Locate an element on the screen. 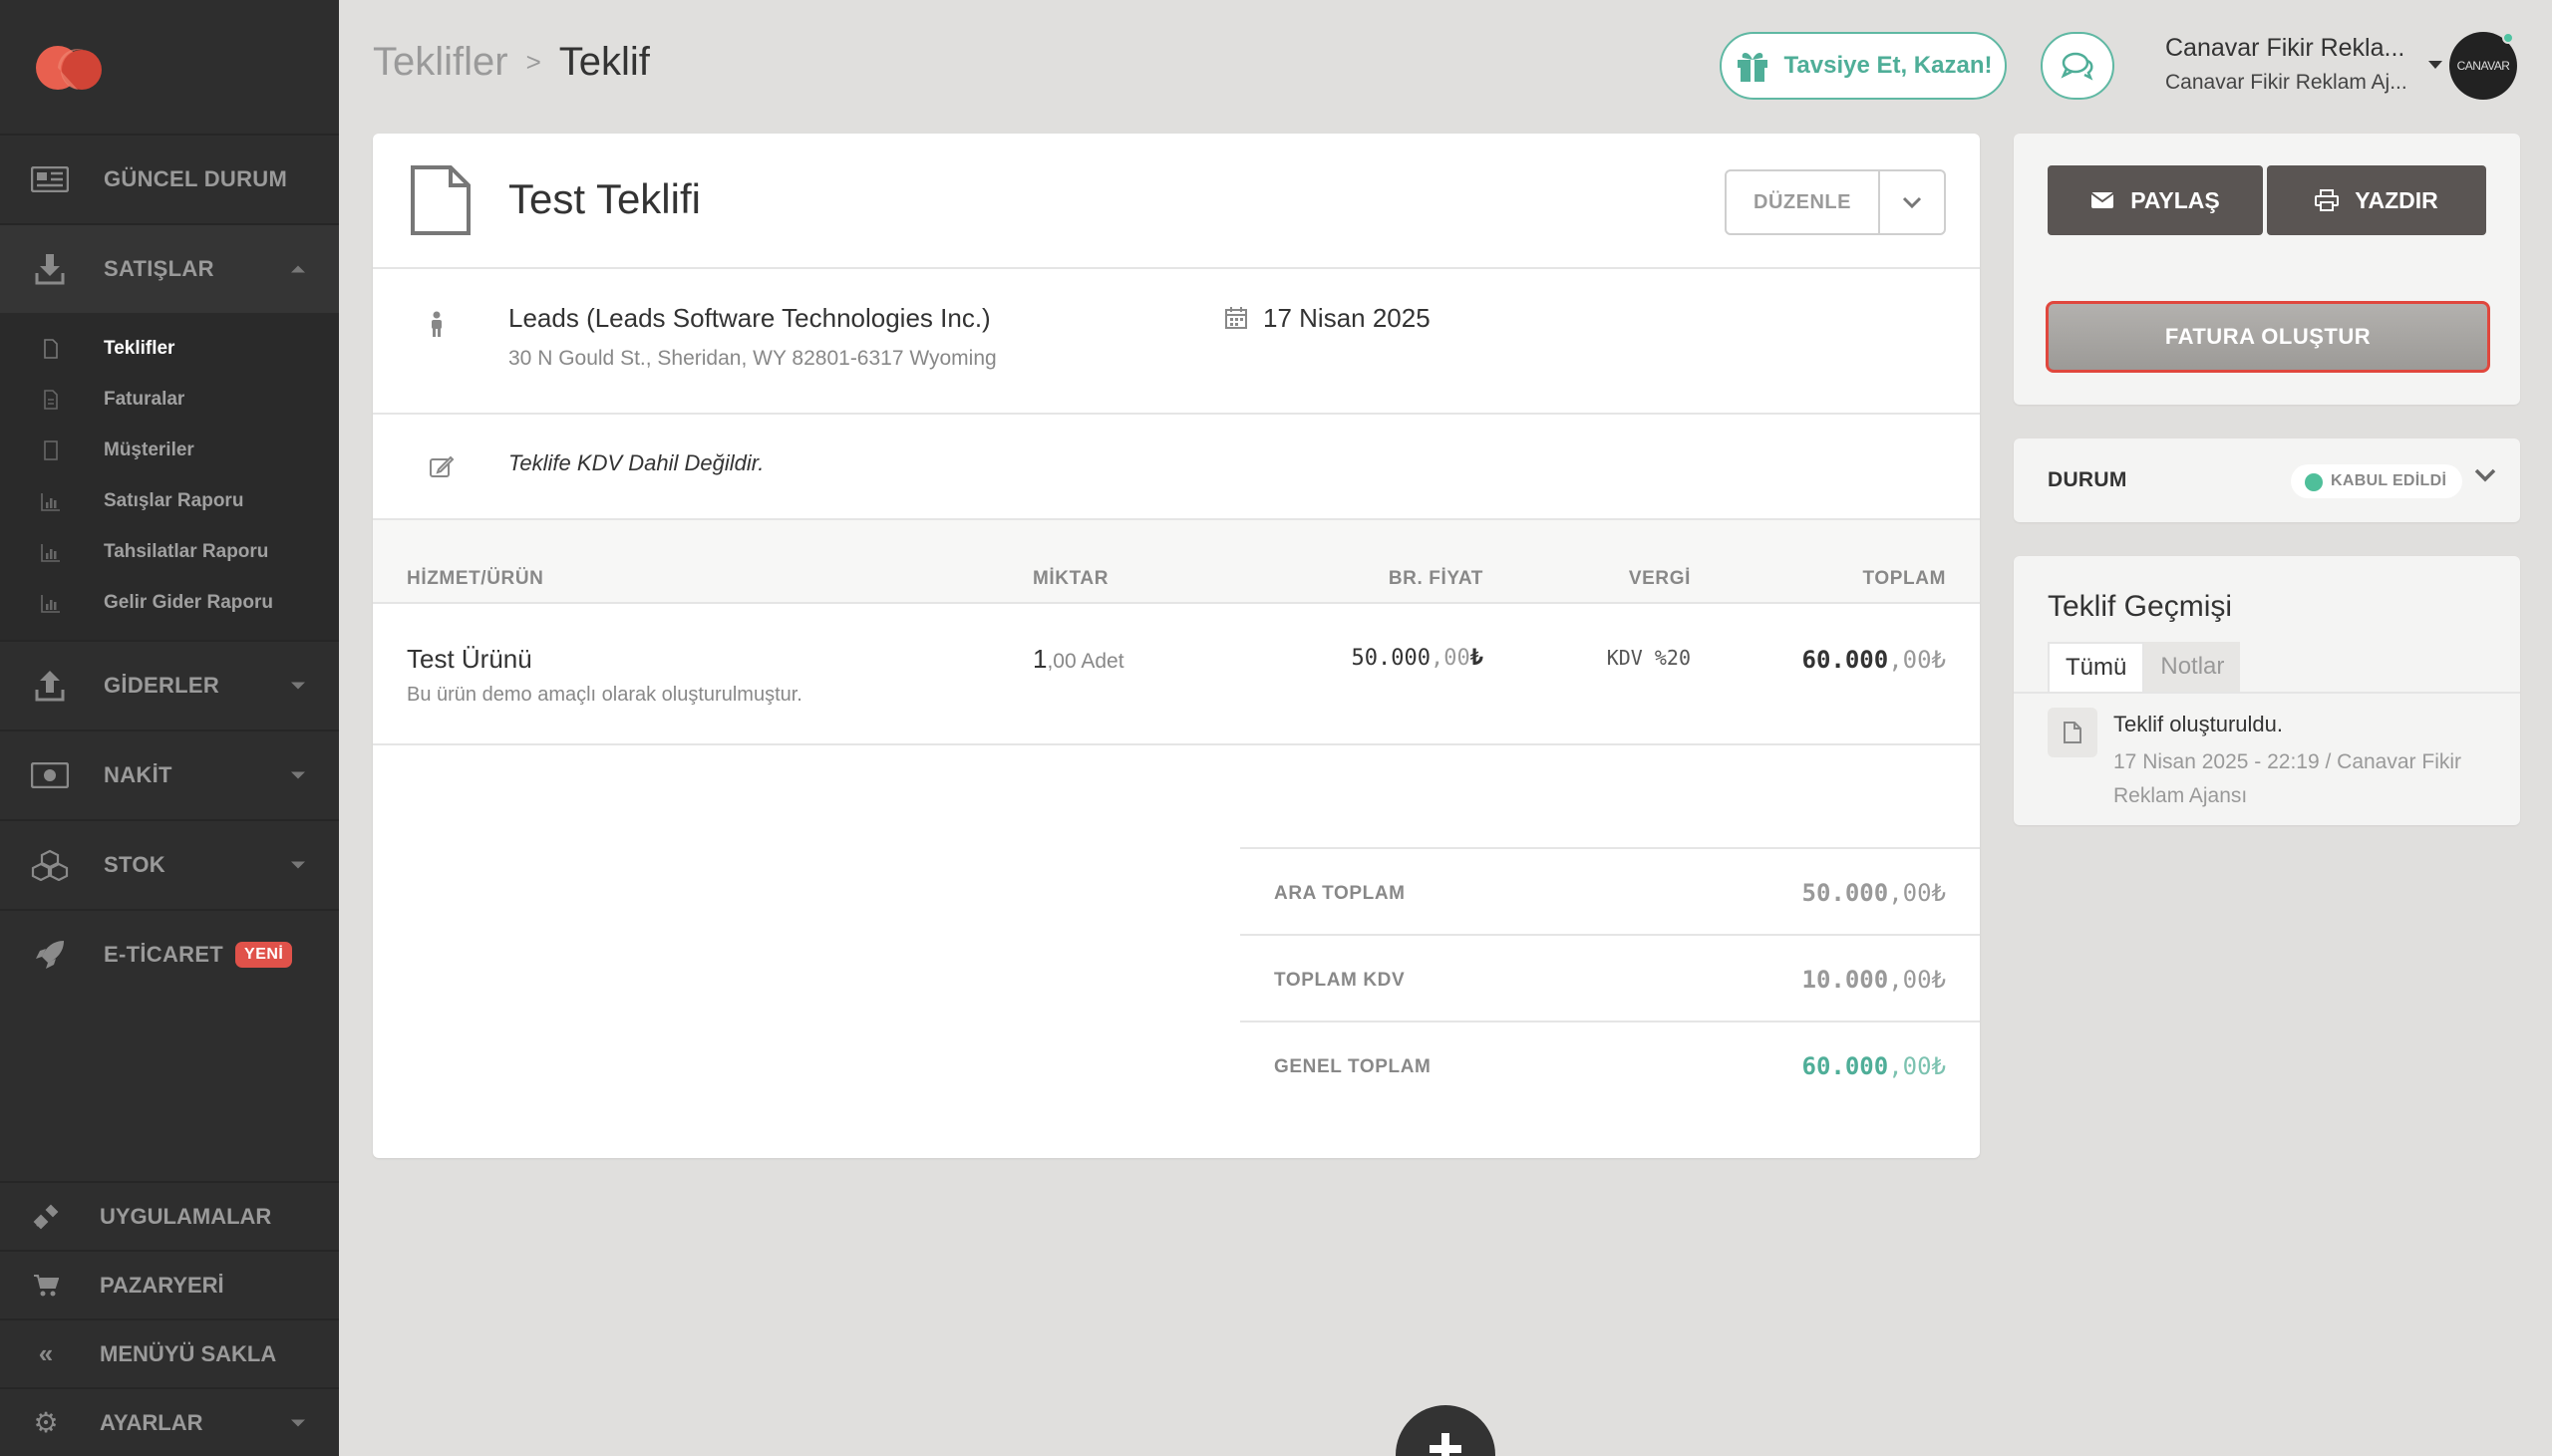 This screenshot has width=2552, height=1456. history-title: Teklif Geçmişi is located at coordinates (2140, 607).